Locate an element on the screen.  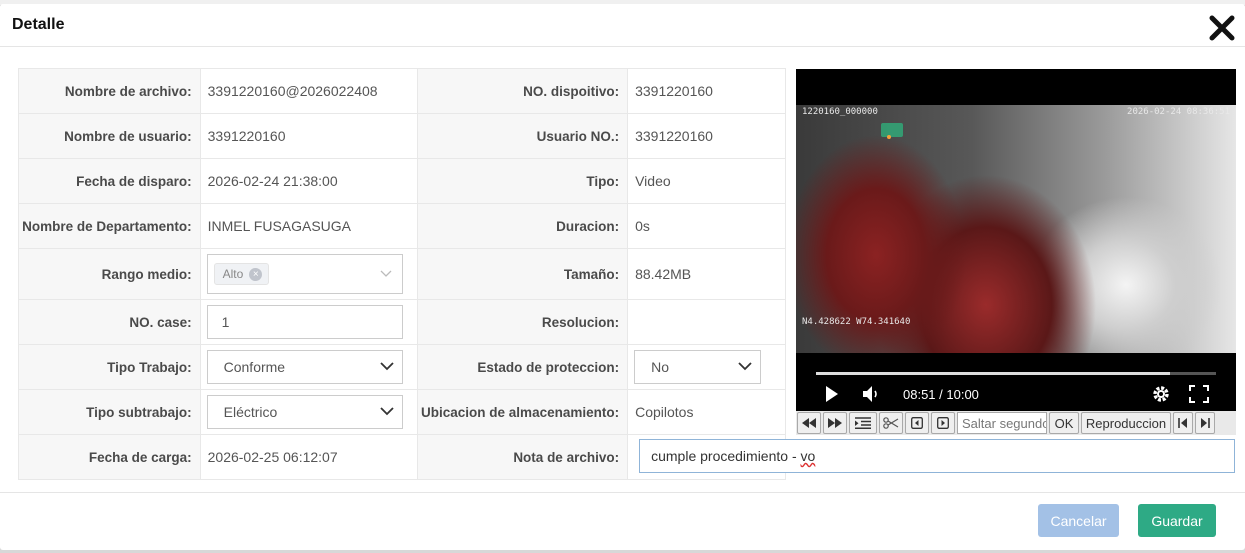
frame-back-icon is located at coordinates (917, 423).